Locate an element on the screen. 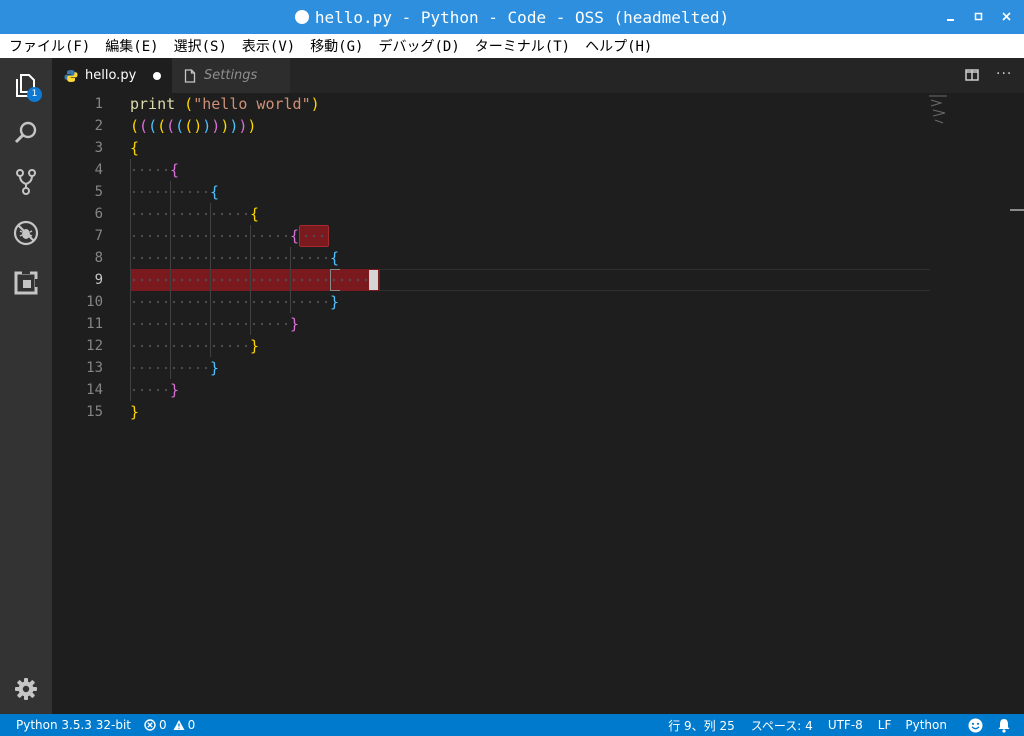 This screenshot has width=1024, height=736. error-icon is located at coordinates (150, 725).